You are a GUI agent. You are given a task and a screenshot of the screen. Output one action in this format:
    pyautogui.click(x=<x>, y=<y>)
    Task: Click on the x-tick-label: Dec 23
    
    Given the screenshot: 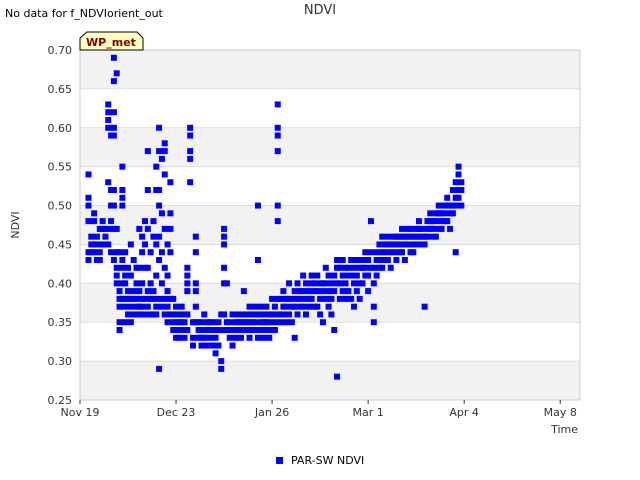 What is the action you would take?
    pyautogui.click(x=176, y=412)
    